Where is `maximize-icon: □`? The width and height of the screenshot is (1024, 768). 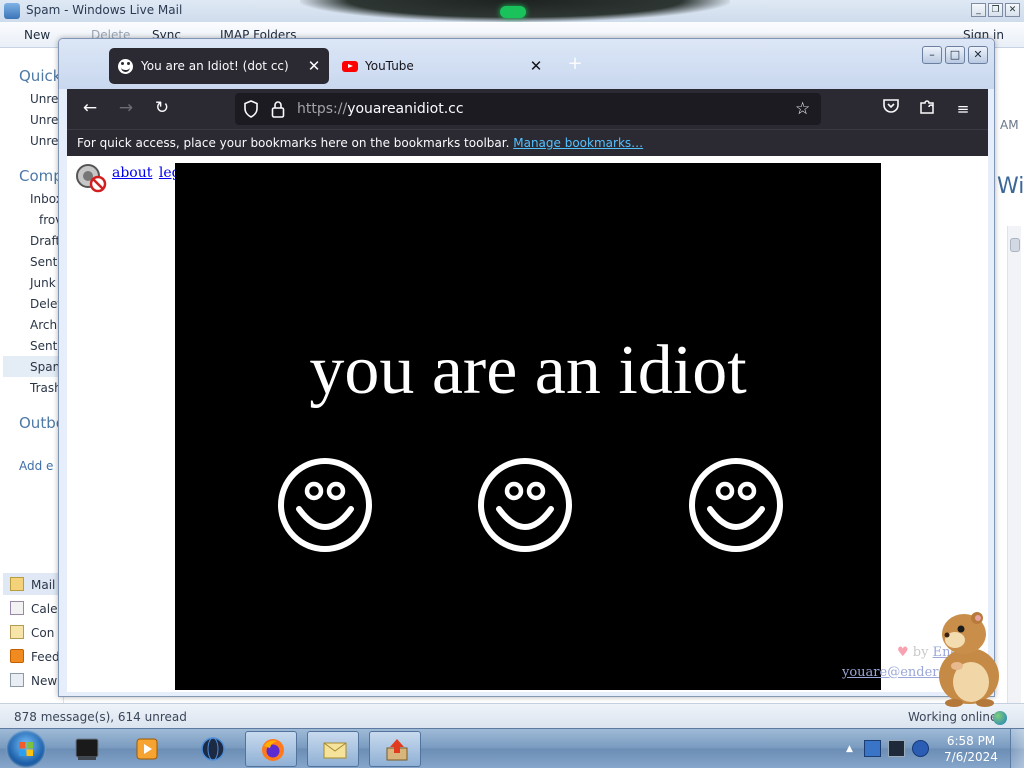
maximize-icon: □ is located at coordinates (955, 55).